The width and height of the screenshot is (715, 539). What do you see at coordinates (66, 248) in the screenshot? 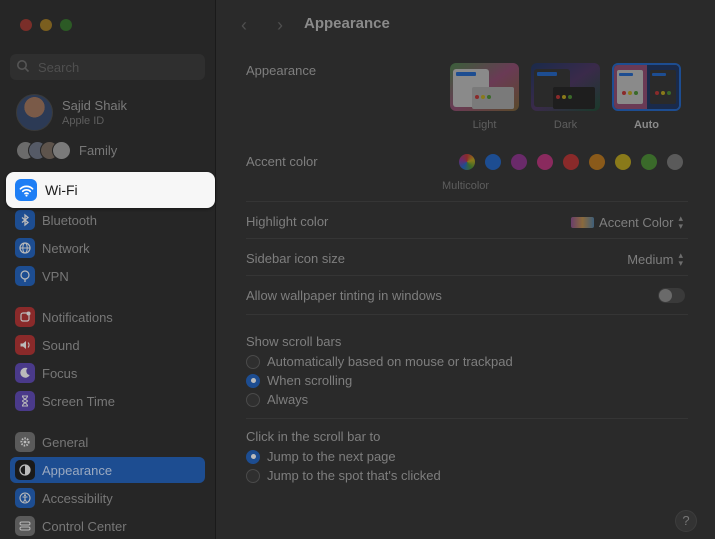
I see `sidebar-item-label: Network` at bounding box center [66, 248].